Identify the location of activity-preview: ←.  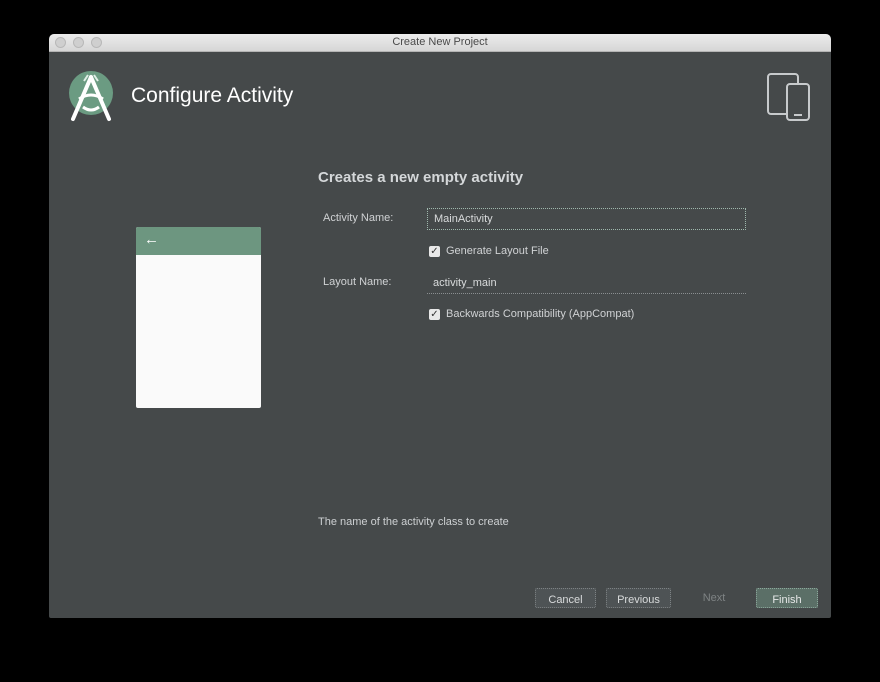
(198, 317).